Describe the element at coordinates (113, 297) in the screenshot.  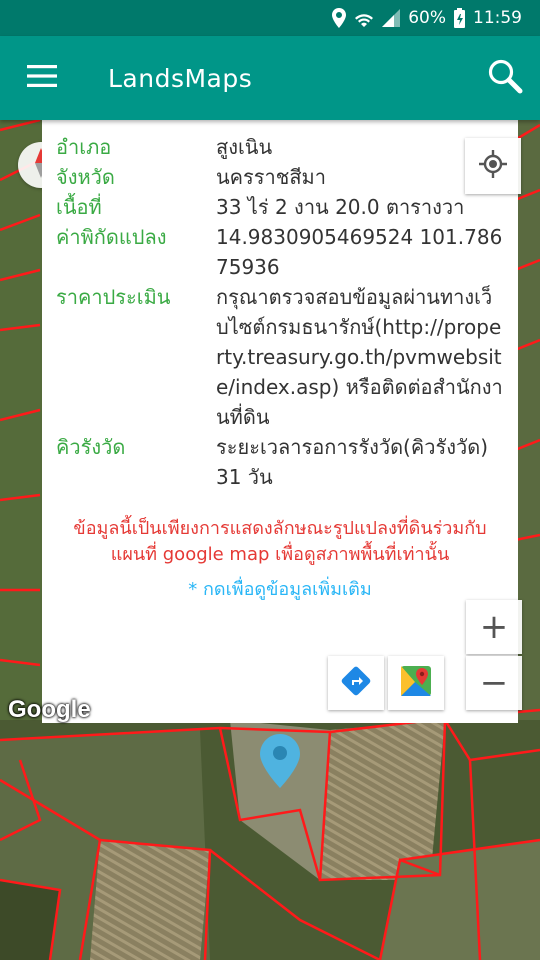
I see `detail-label: ราคาประเมิน` at that location.